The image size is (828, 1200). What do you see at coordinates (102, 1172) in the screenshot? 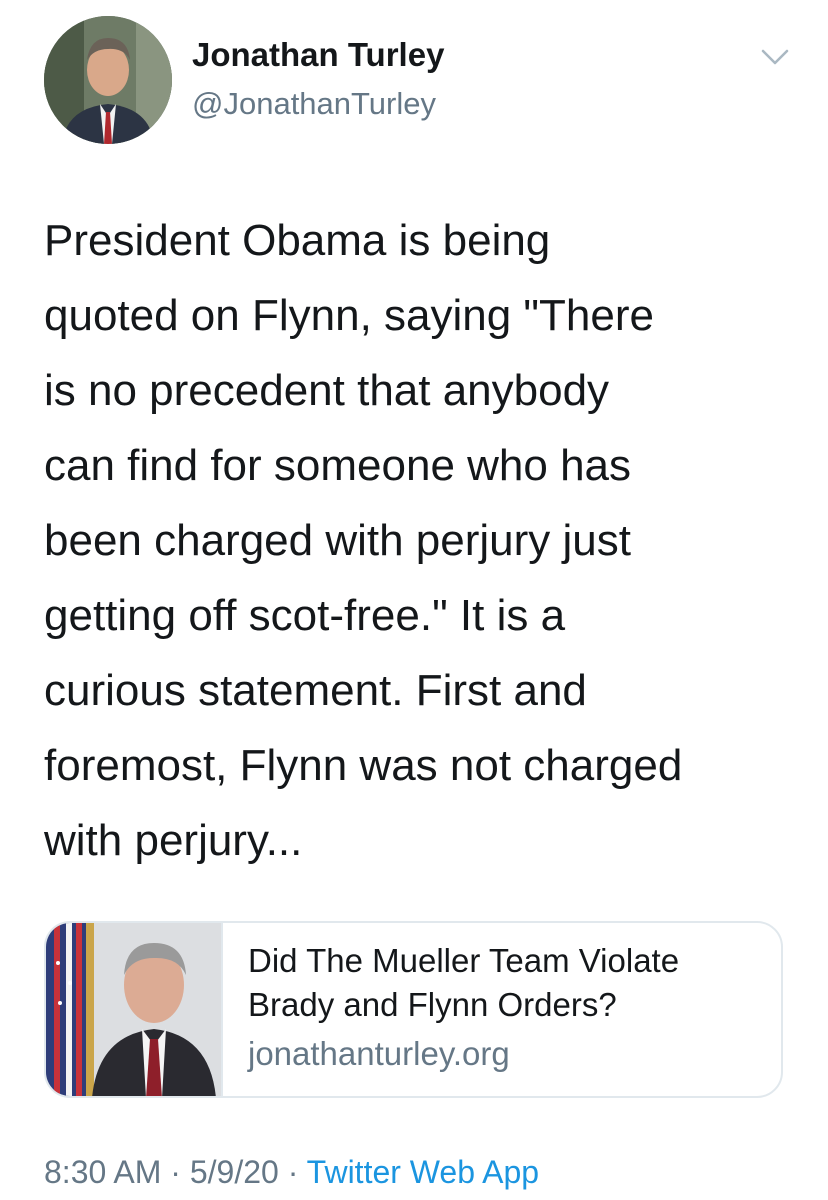
I see `tweet-time: 8:30 AM` at bounding box center [102, 1172].